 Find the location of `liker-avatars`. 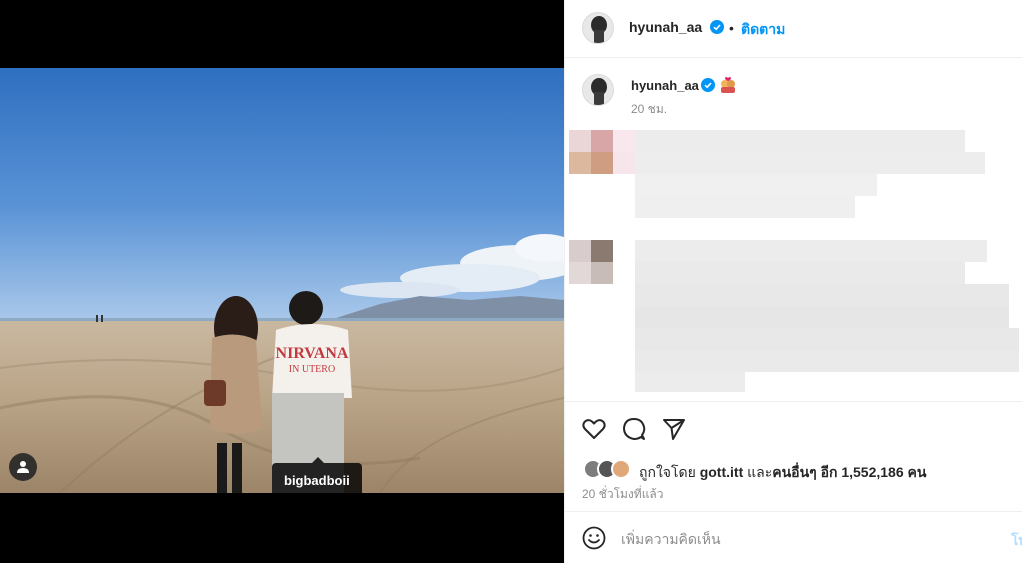

liker-avatars is located at coordinates (609, 470).